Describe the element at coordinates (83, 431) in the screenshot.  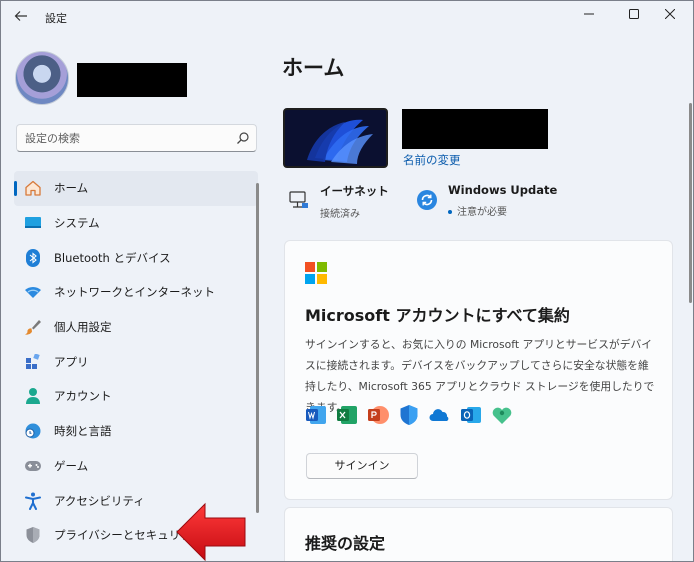
I see `sidebar-item-label: 時刻と言語` at that location.